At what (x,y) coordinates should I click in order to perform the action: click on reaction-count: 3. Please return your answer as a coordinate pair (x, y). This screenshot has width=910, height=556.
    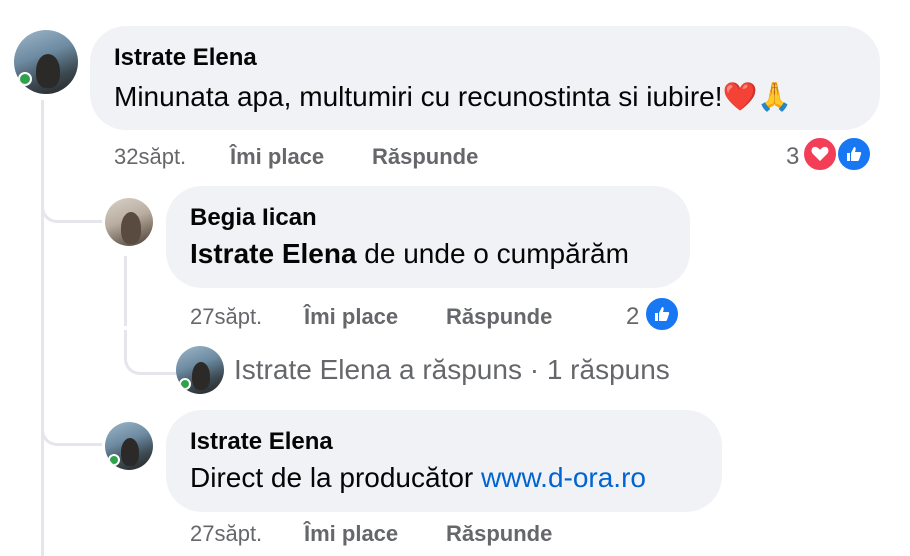
    Looking at the image, I should click on (792, 157).